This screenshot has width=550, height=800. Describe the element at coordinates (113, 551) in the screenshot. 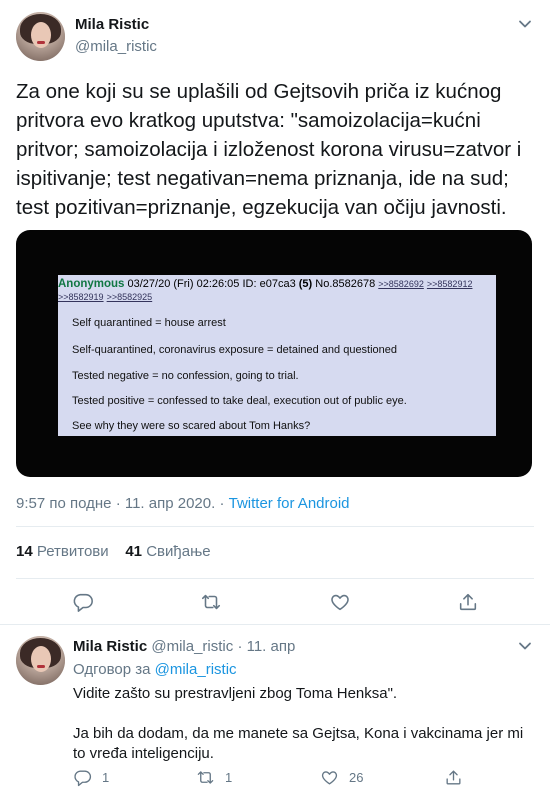

I see `tweet-stats: 14 Ретвитови 41 Свиђање` at that location.